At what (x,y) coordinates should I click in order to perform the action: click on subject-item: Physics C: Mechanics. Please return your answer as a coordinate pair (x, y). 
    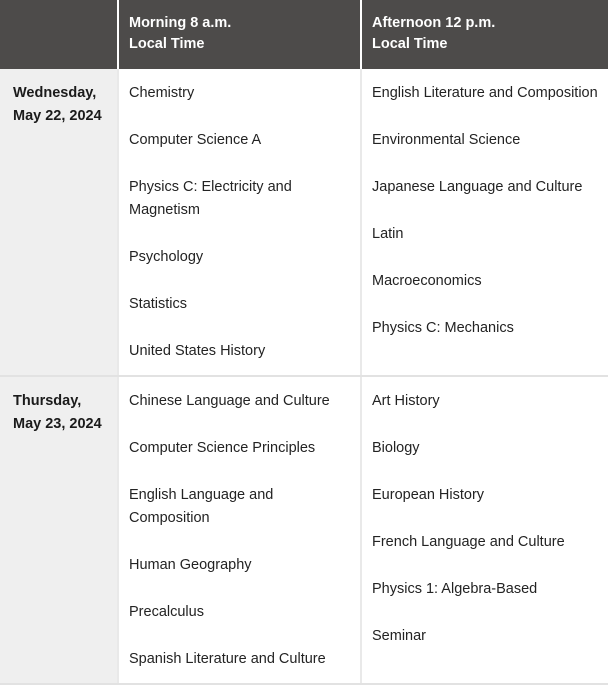
    Looking at the image, I should click on (443, 328).